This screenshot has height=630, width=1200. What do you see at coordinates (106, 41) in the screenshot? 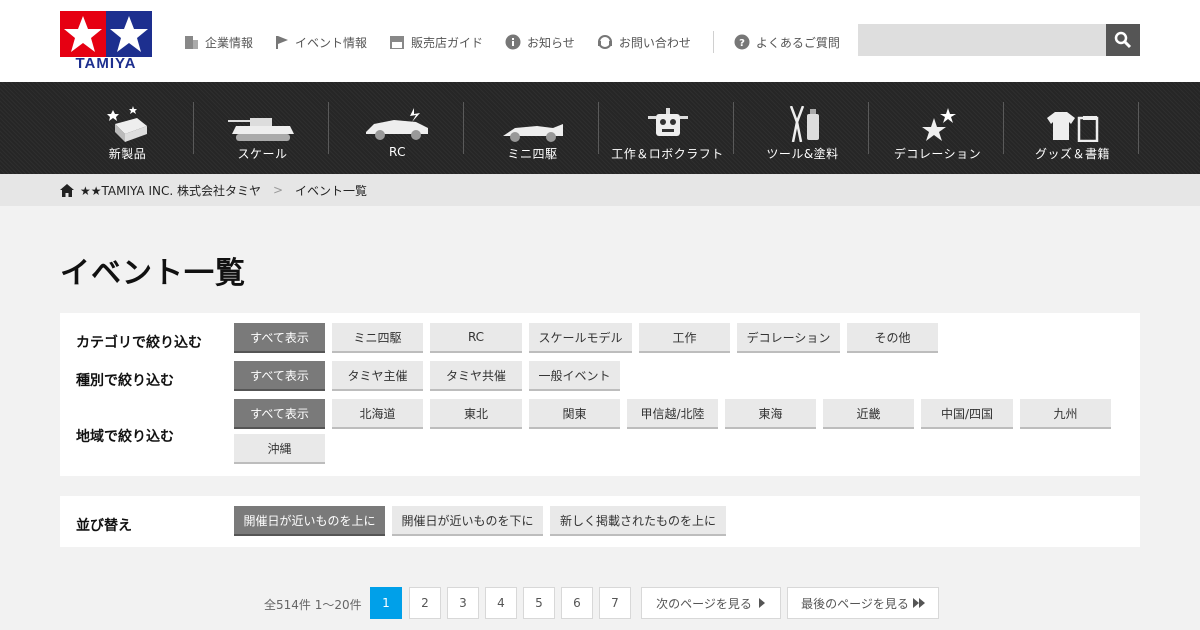
I see `tamiya-logo: TAMIYA` at bounding box center [106, 41].